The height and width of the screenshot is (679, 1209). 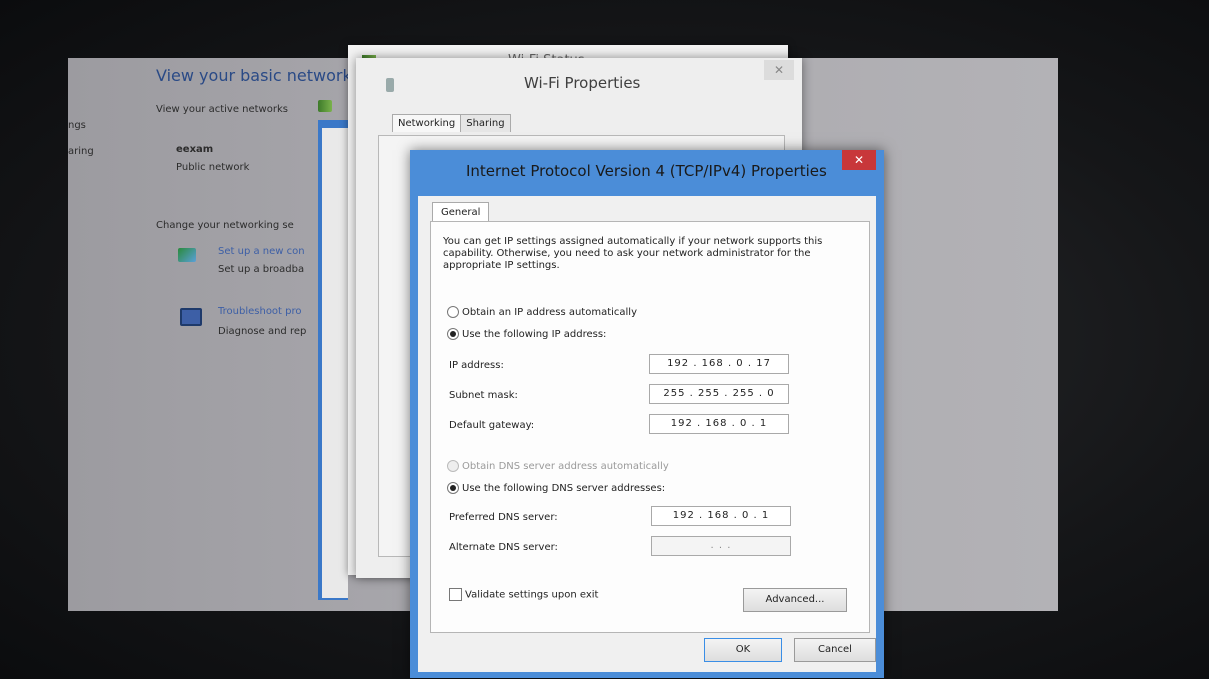 What do you see at coordinates (485, 123) in the screenshot?
I see `tab-sharing: Sharing` at bounding box center [485, 123].